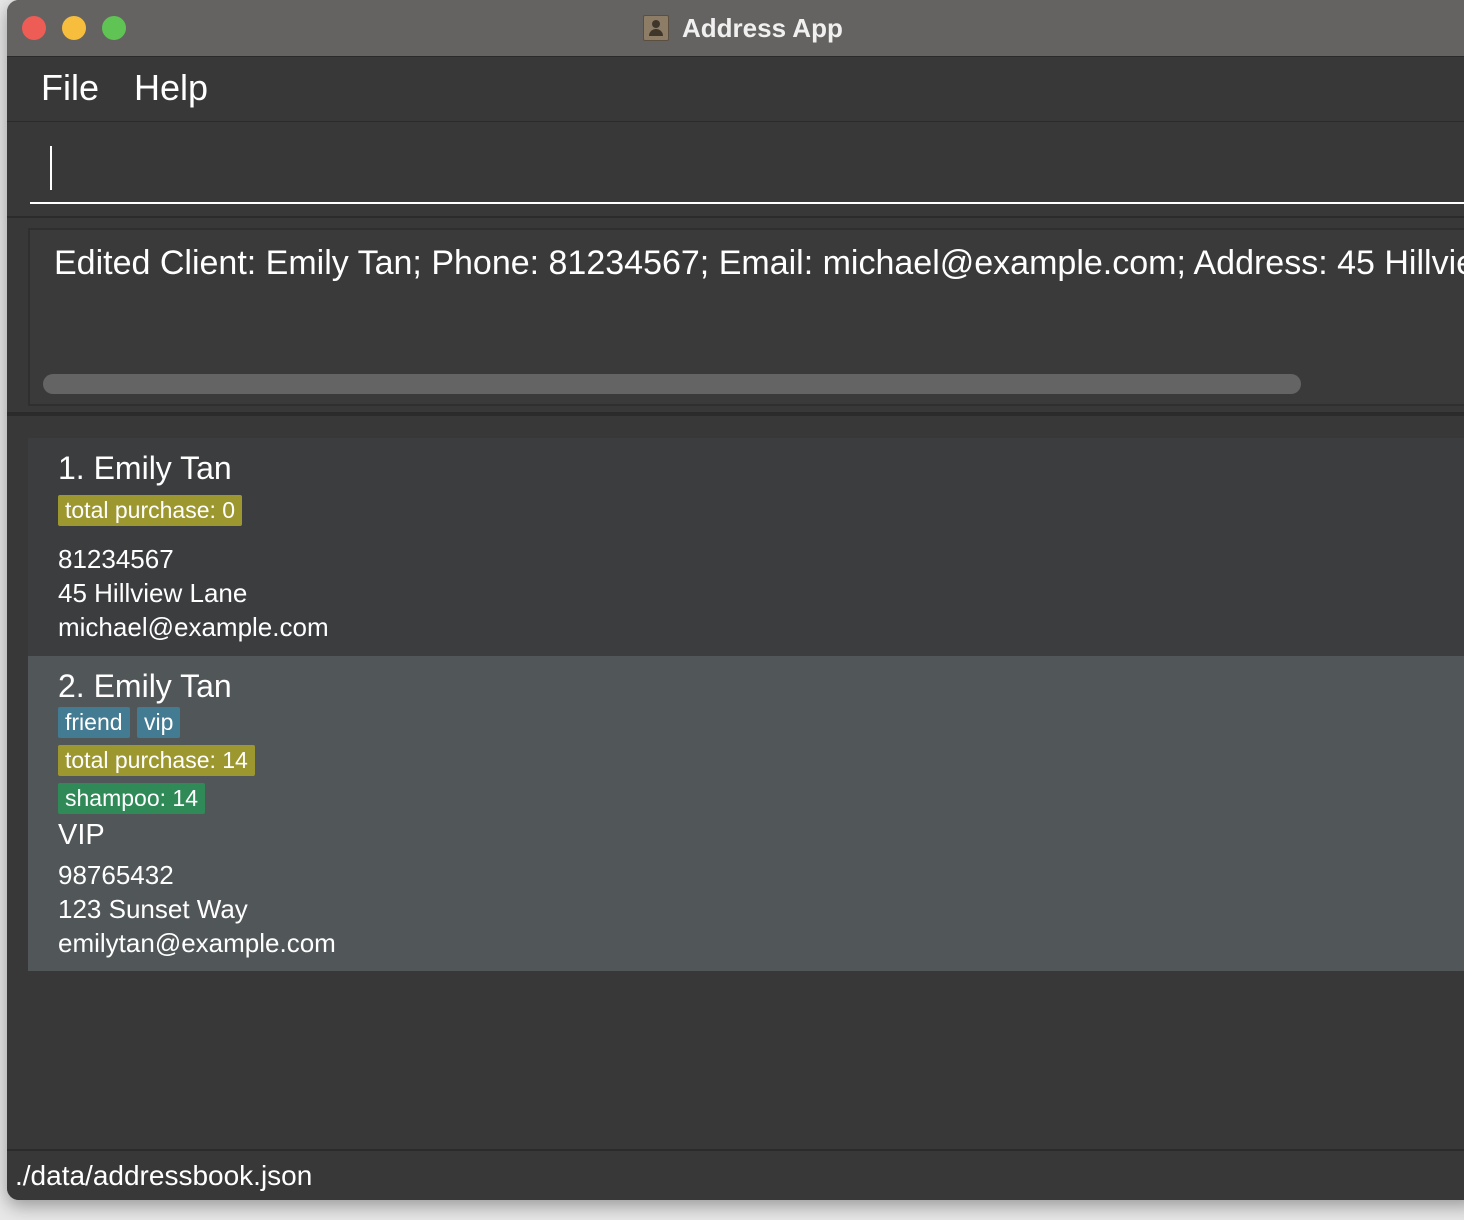 Image resolution: width=1464 pixels, height=1220 pixels. Describe the element at coordinates (656, 28) in the screenshot. I see `address-book-icon` at that location.